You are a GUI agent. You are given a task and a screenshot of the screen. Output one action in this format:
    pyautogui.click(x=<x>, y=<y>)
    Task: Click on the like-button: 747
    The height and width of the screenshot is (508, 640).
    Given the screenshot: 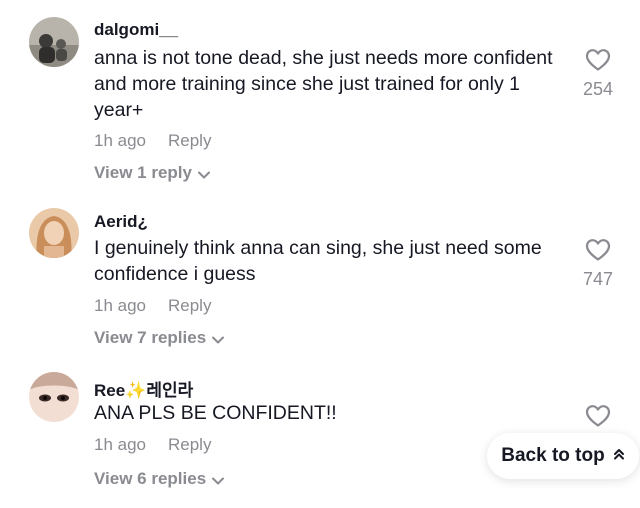 What is the action you would take?
    pyautogui.click(x=598, y=264)
    